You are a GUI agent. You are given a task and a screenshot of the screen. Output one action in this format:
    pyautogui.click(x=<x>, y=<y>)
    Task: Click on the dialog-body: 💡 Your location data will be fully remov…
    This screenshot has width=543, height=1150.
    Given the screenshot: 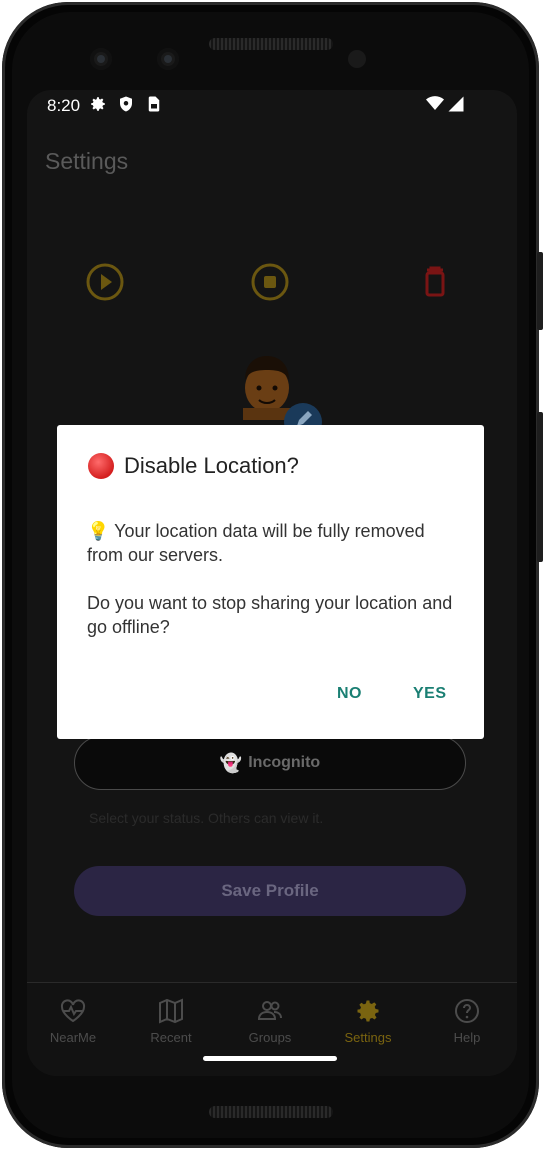 What is the action you would take?
    pyautogui.click(x=272, y=591)
    